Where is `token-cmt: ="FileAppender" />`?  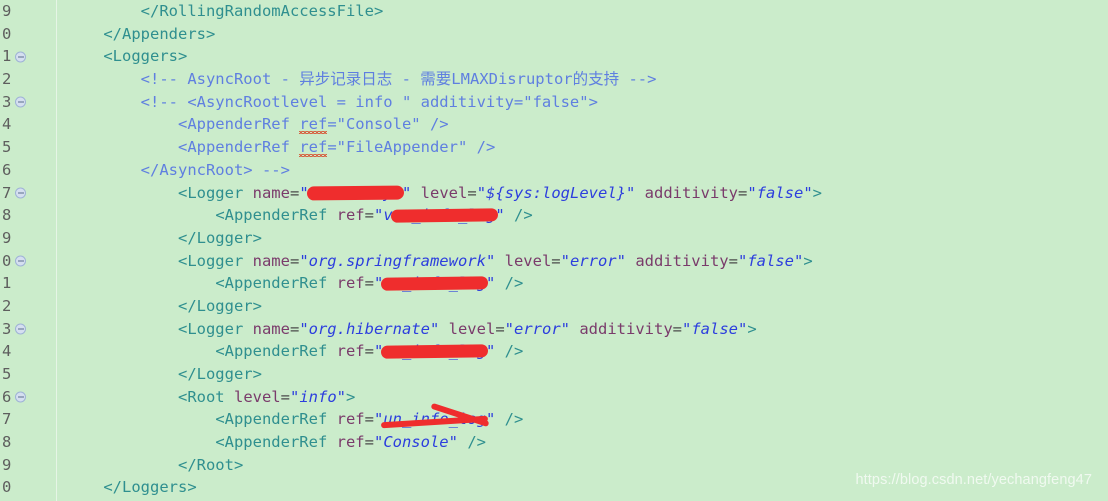
token-cmt: ="FileAppender" /> is located at coordinates (411, 147).